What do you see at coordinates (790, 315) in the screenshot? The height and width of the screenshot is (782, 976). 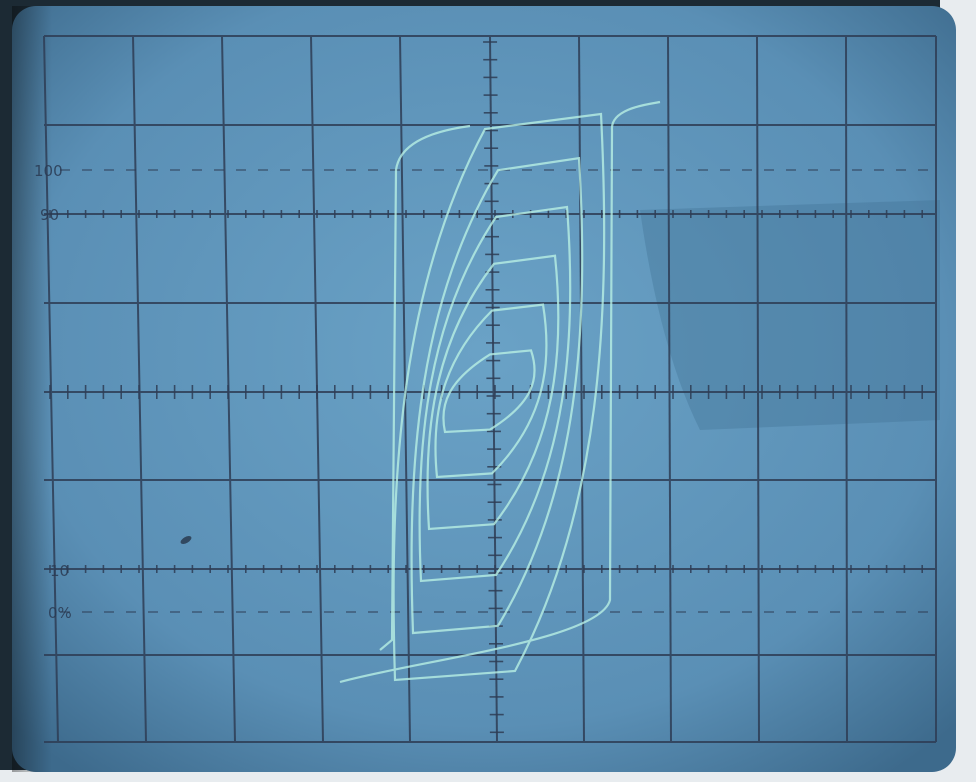 I see `screen-reflection` at bounding box center [790, 315].